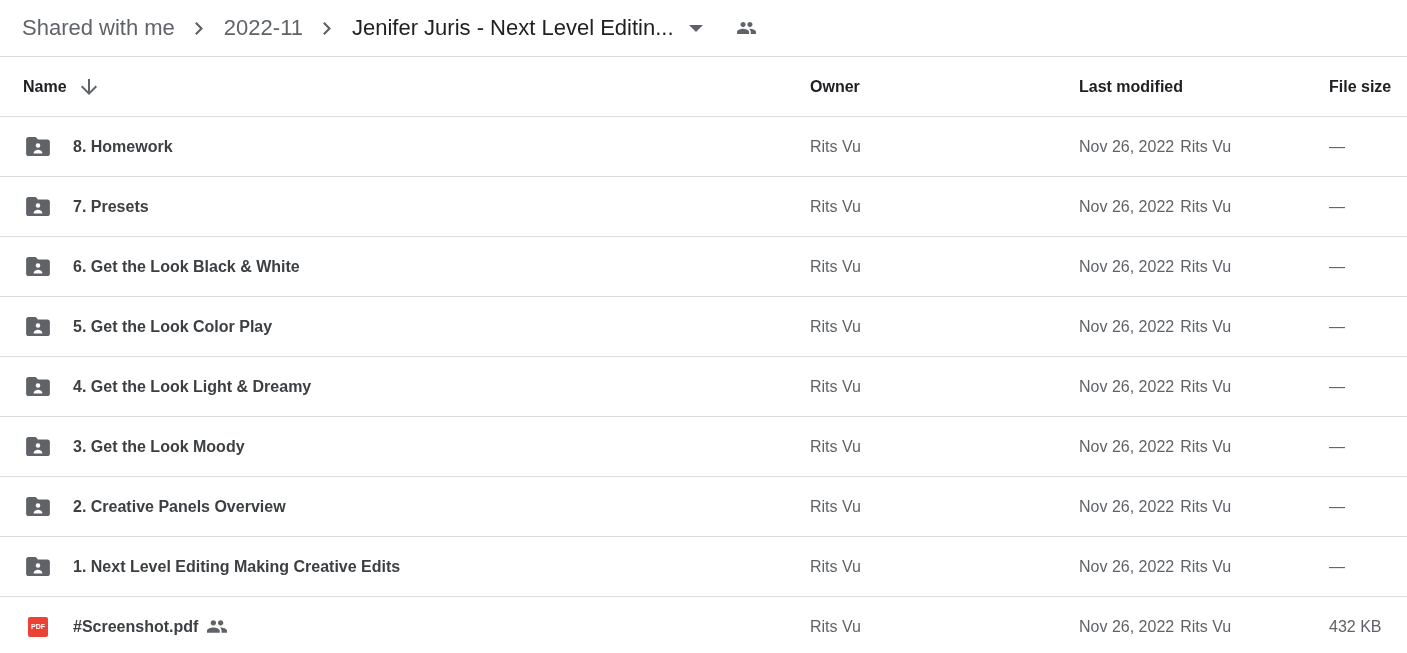 The image size is (1407, 653). What do you see at coordinates (186, 266) in the screenshot?
I see `file-name: 6. Get the Look Black & White` at bounding box center [186, 266].